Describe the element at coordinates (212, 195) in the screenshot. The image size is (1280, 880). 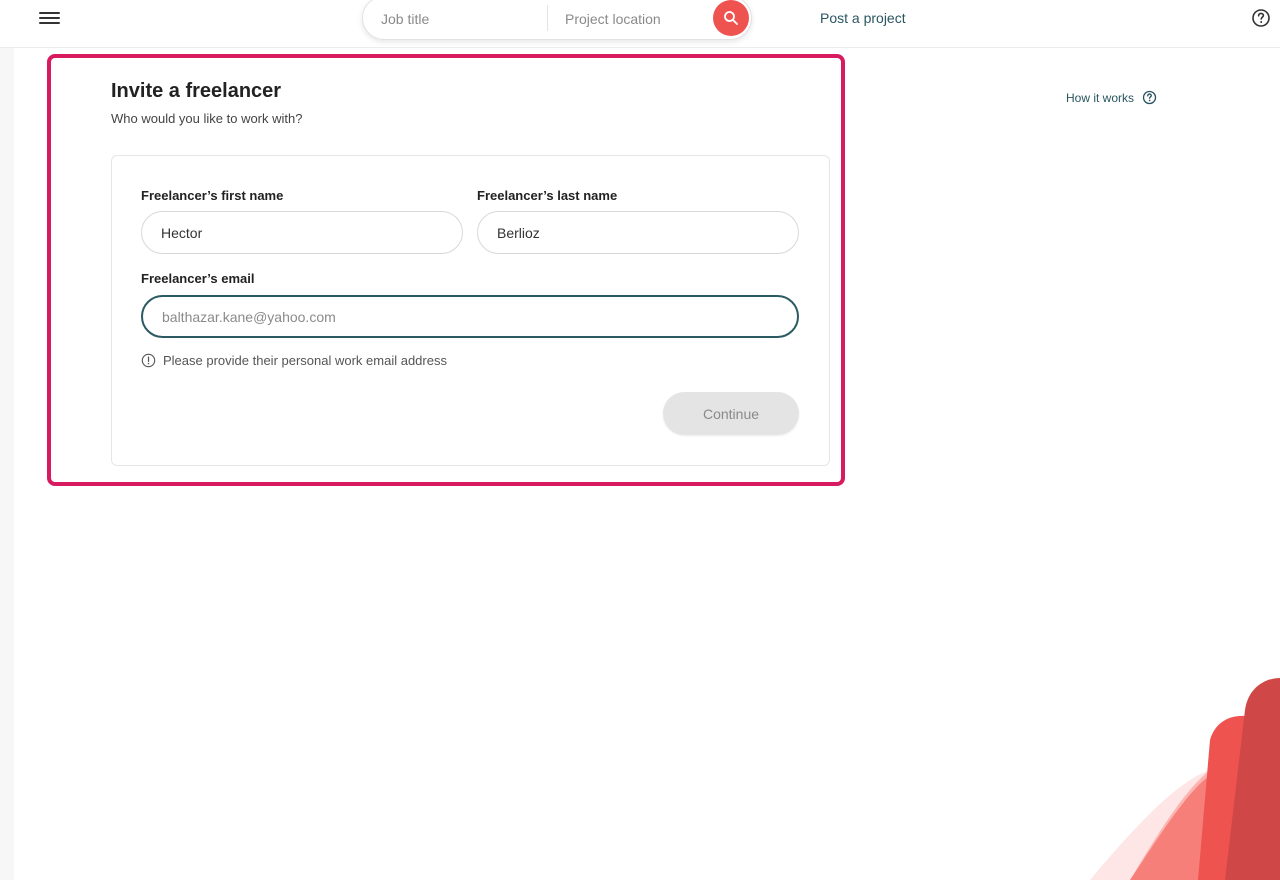
I see `first-name-label: Freelancer’s first name` at that location.